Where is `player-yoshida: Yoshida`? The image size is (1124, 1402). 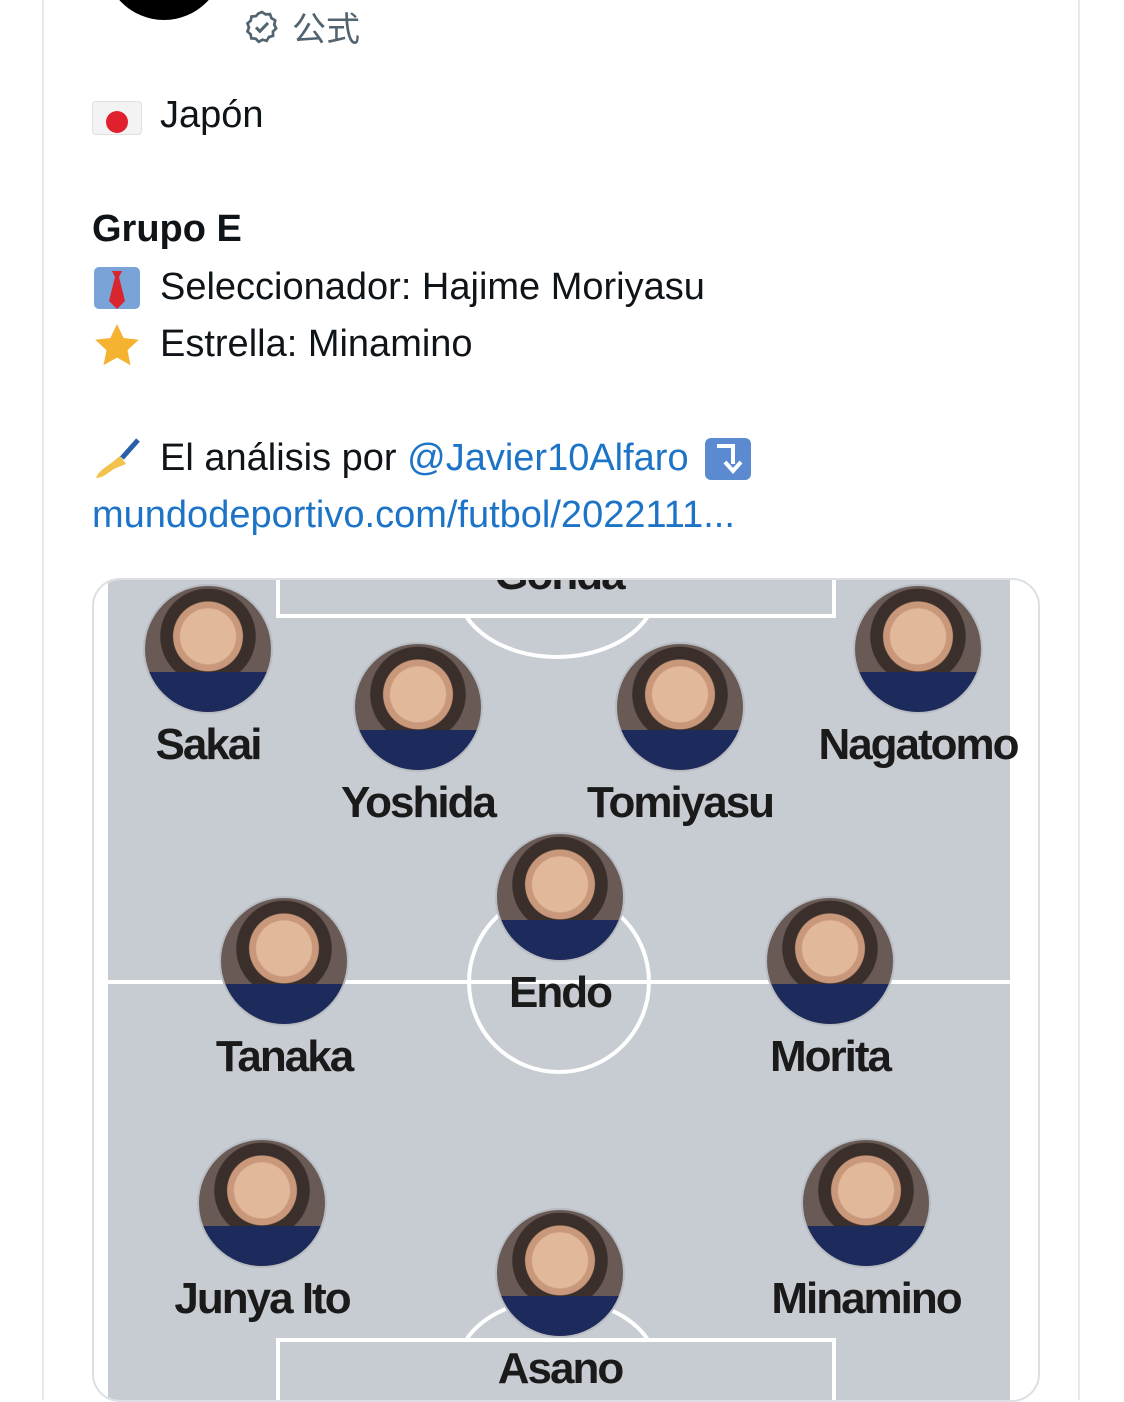 player-yoshida: Yoshida is located at coordinates (418, 735).